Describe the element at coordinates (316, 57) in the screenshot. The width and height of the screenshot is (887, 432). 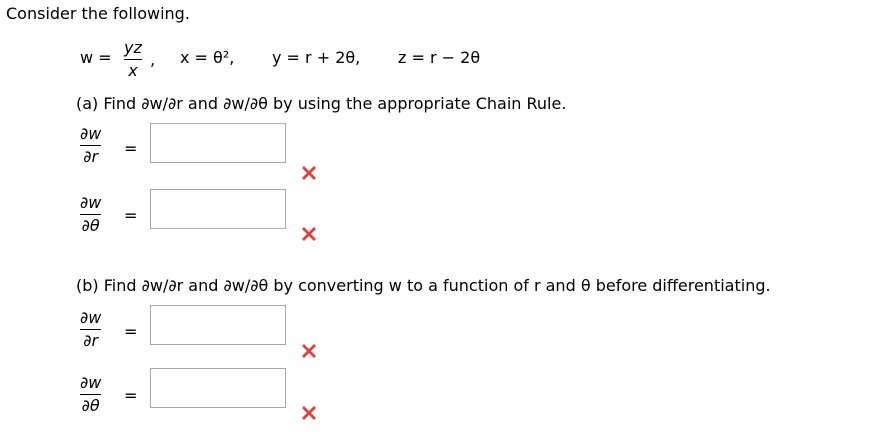
I see `y-definition: y = r + 2θ,` at that location.